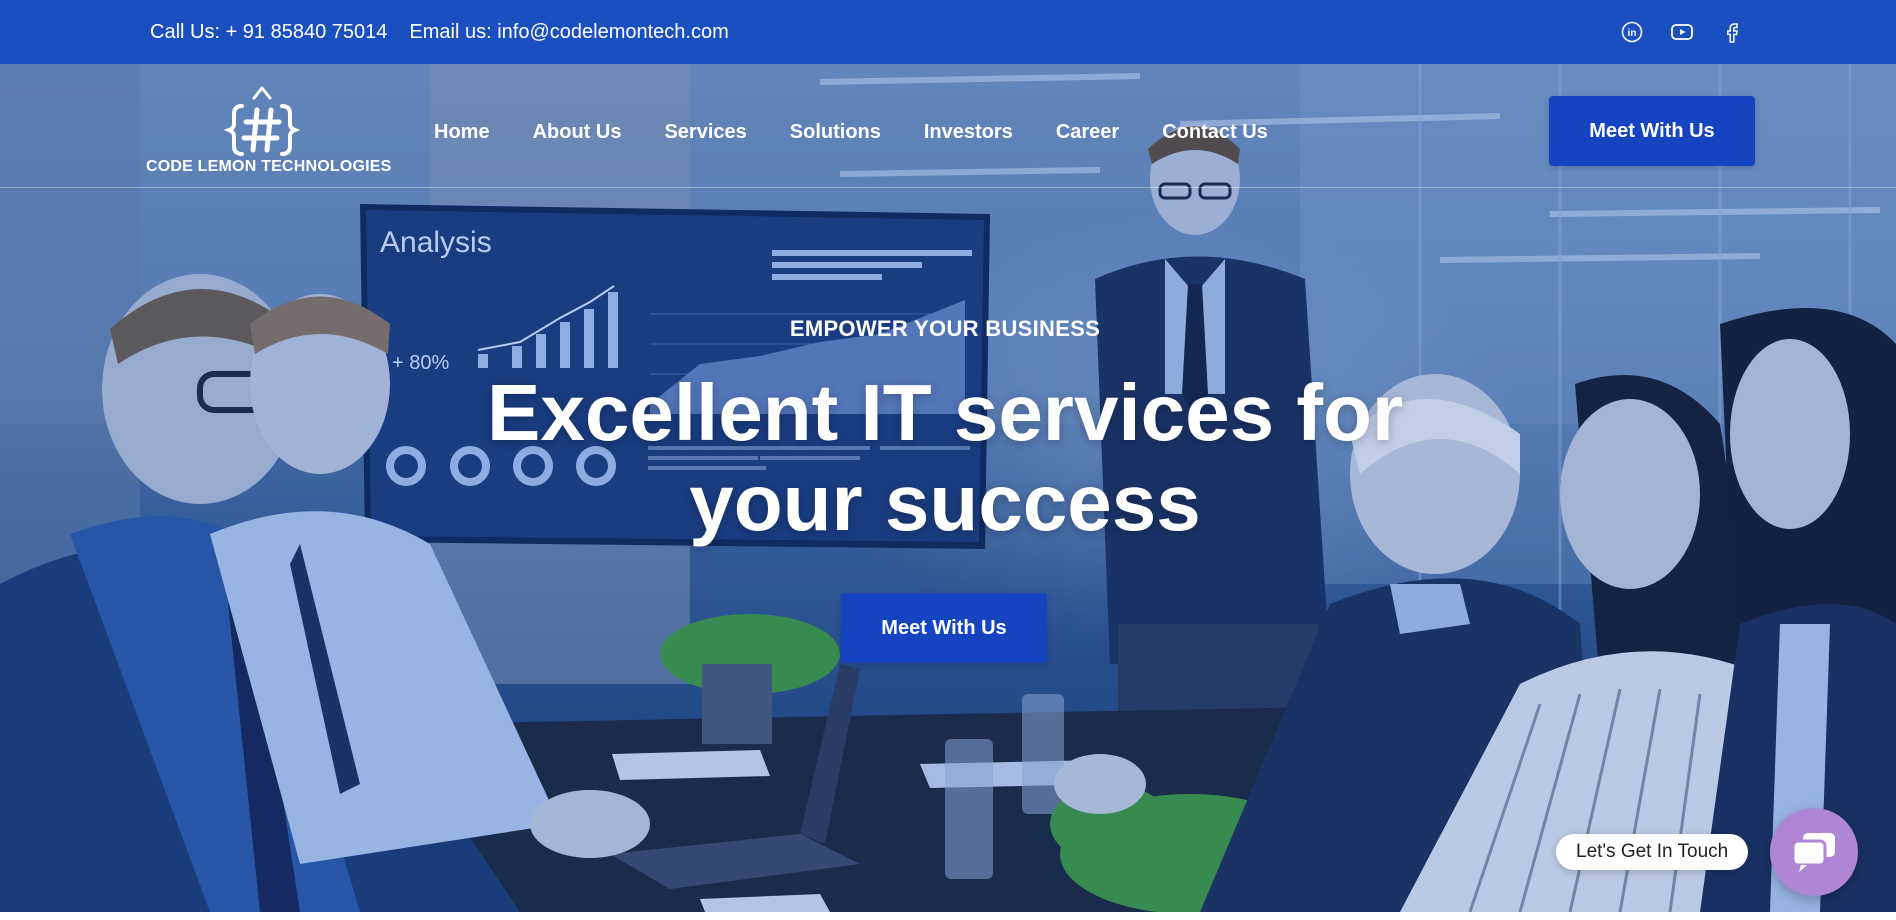 The width and height of the screenshot is (1896, 920). Describe the element at coordinates (1652, 131) in the screenshot. I see `meet-with-us-nav-button: Meet With Us` at that location.